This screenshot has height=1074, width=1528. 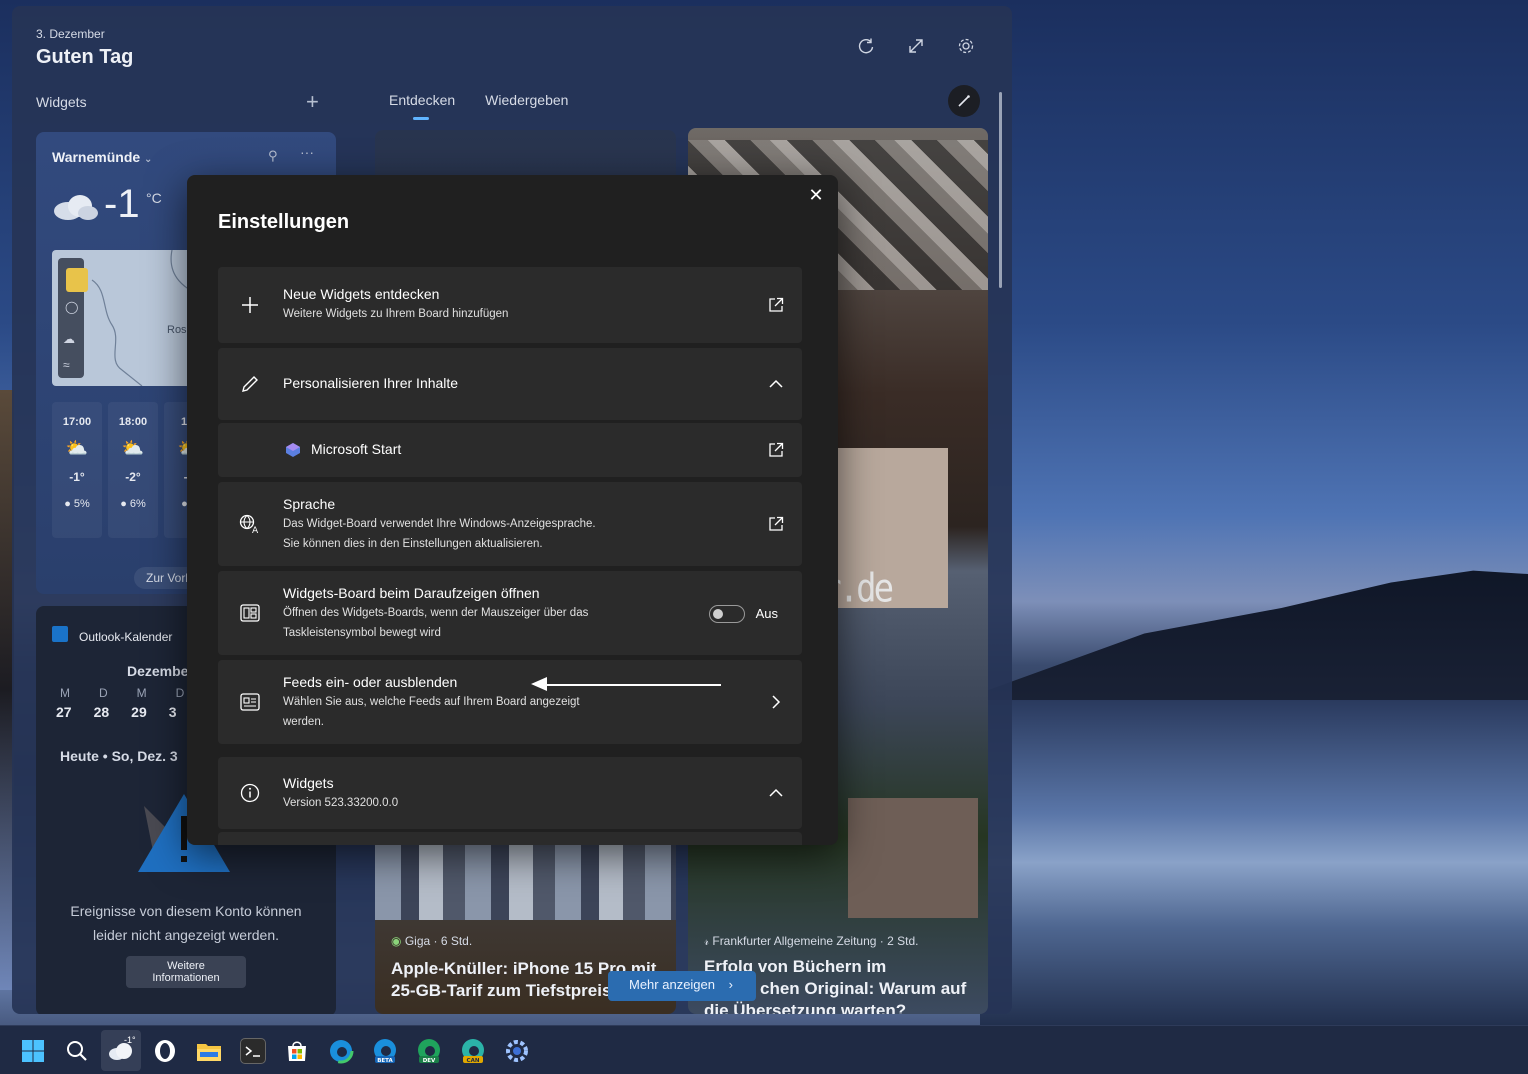 I want to click on about-widgets-row: Widgets Version 523.33200.0.0, so click(x=510, y=793).